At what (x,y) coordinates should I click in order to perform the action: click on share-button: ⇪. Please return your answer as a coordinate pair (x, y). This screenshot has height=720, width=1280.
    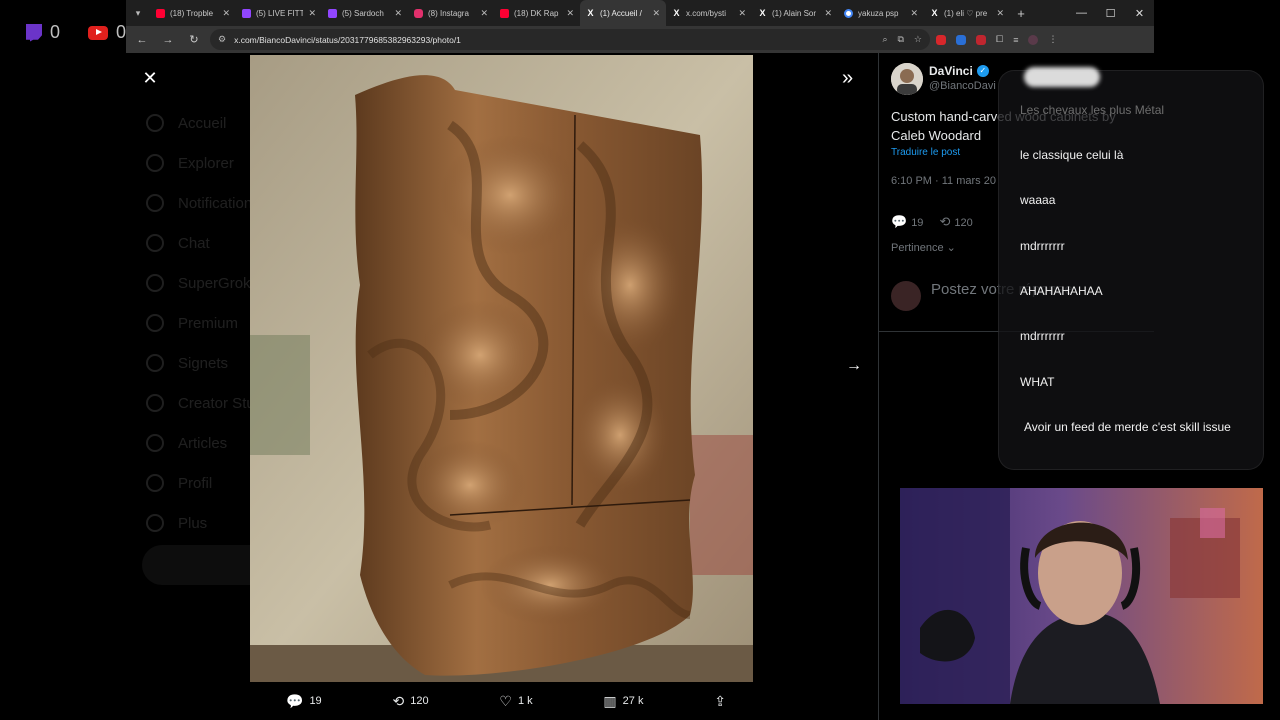
    Looking at the image, I should click on (720, 701).